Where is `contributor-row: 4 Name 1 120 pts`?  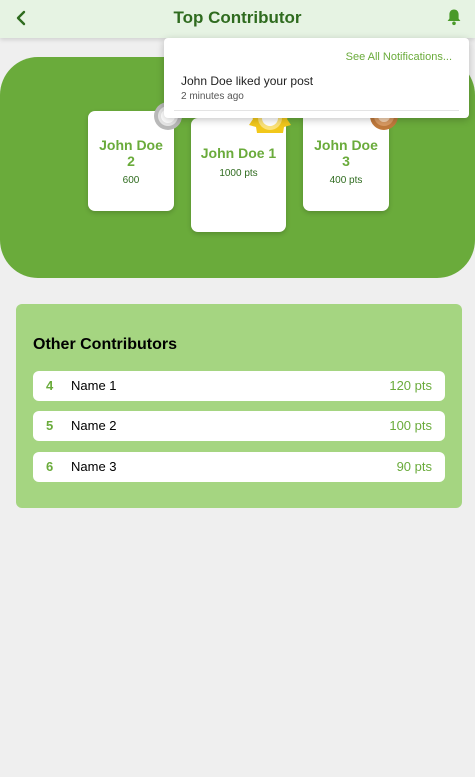 contributor-row: 4 Name 1 120 pts is located at coordinates (239, 386).